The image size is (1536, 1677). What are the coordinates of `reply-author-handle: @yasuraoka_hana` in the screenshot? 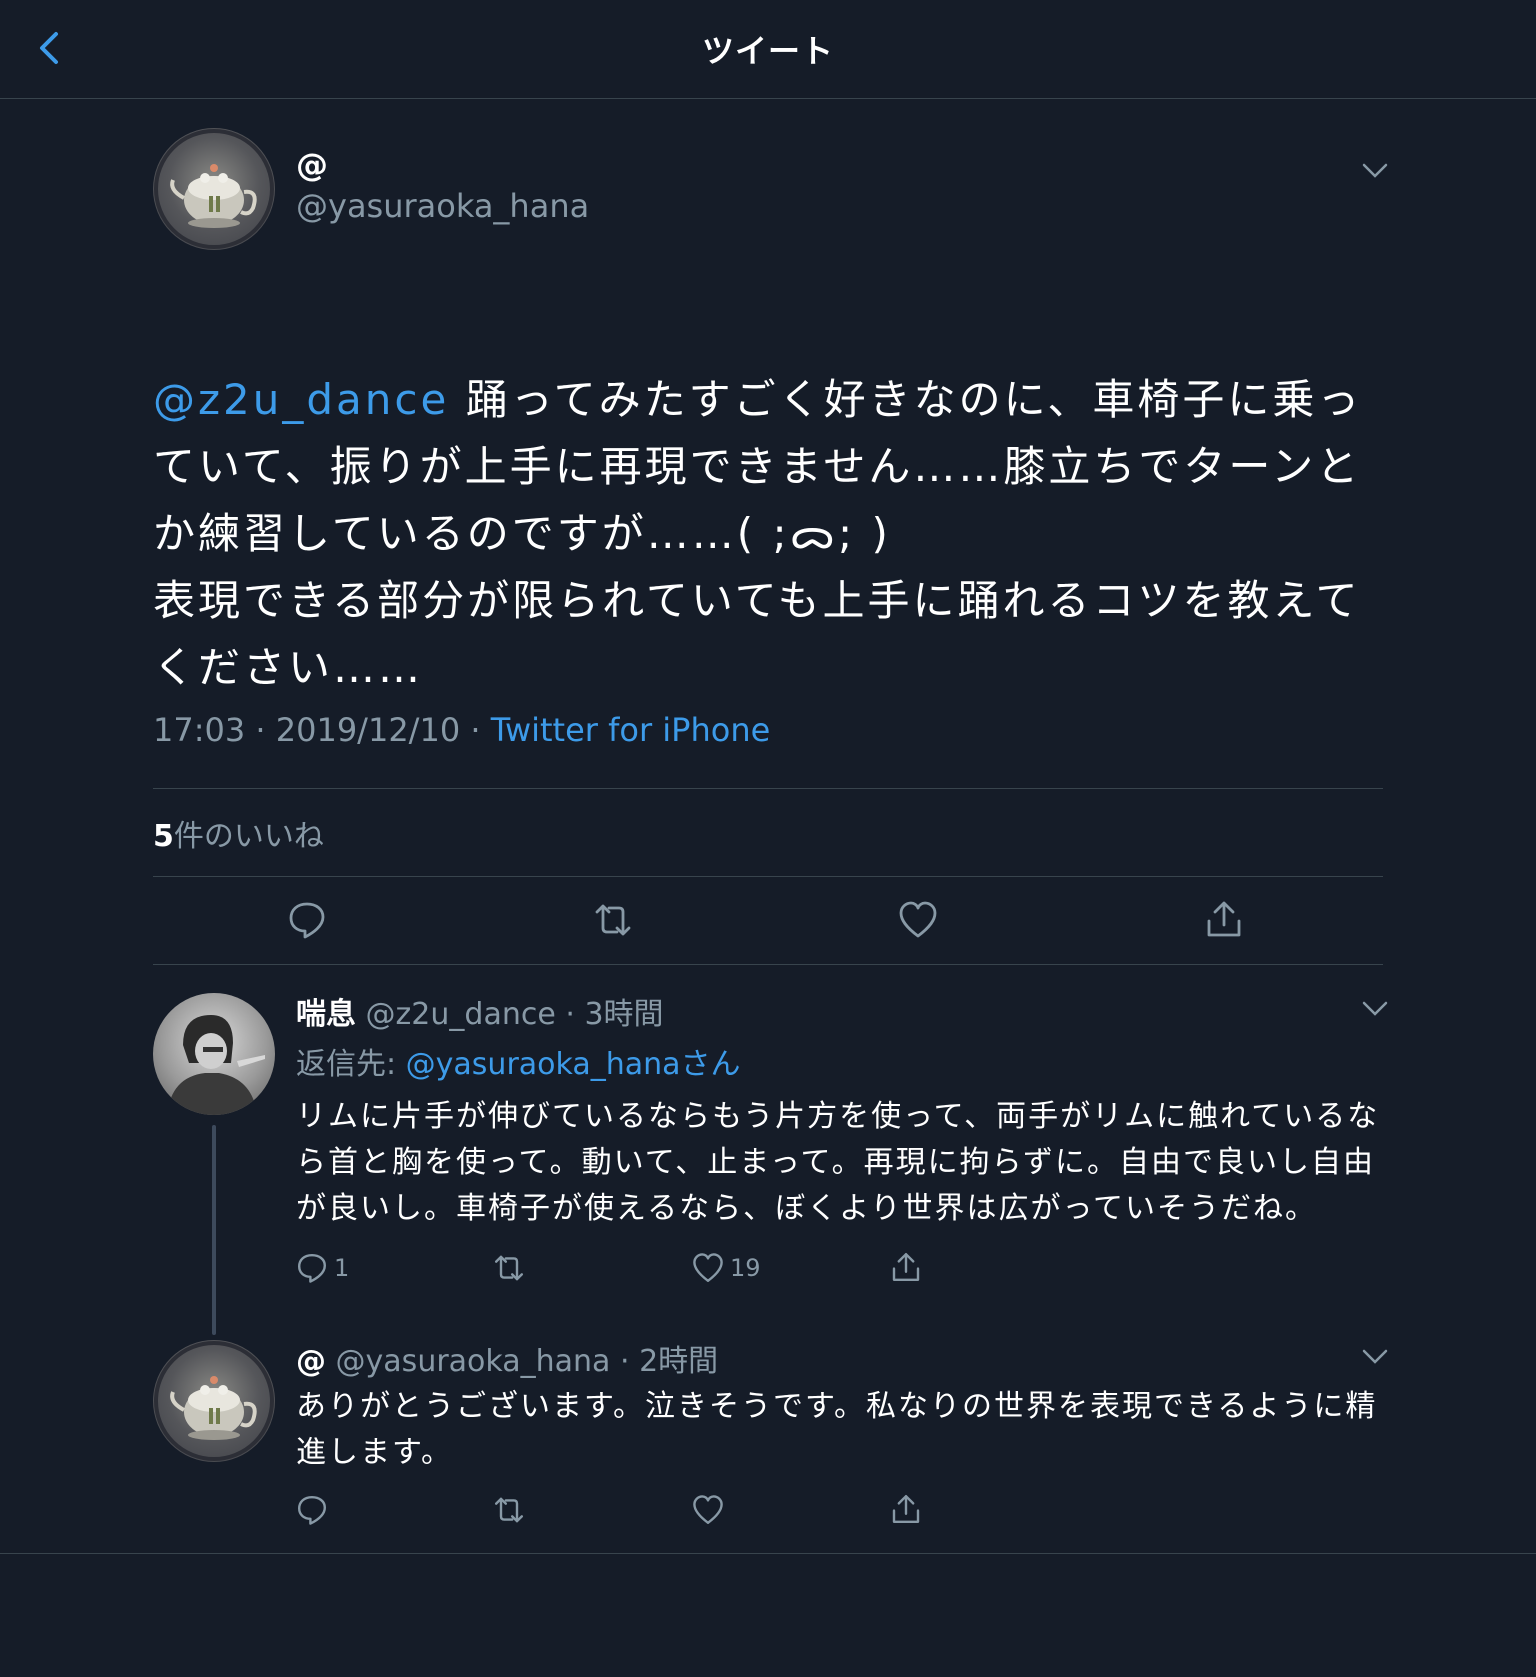 It's located at (473, 1361).